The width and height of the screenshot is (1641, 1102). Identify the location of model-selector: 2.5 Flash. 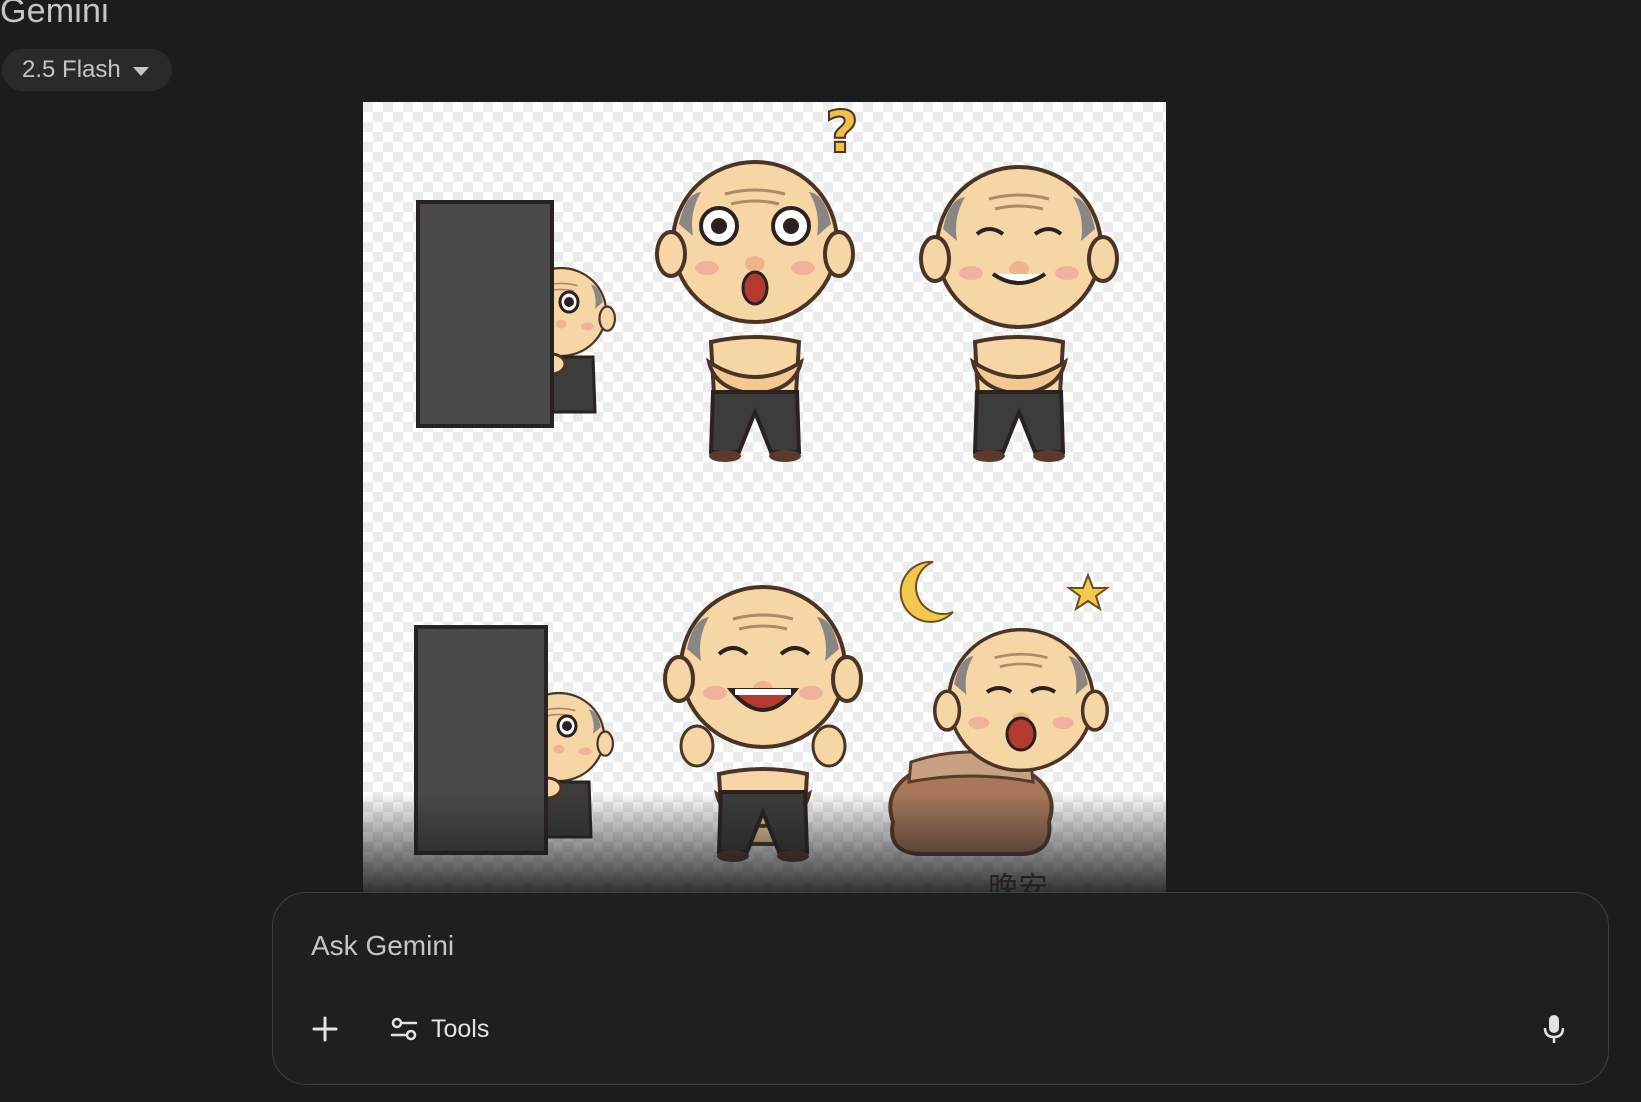
(87, 70).